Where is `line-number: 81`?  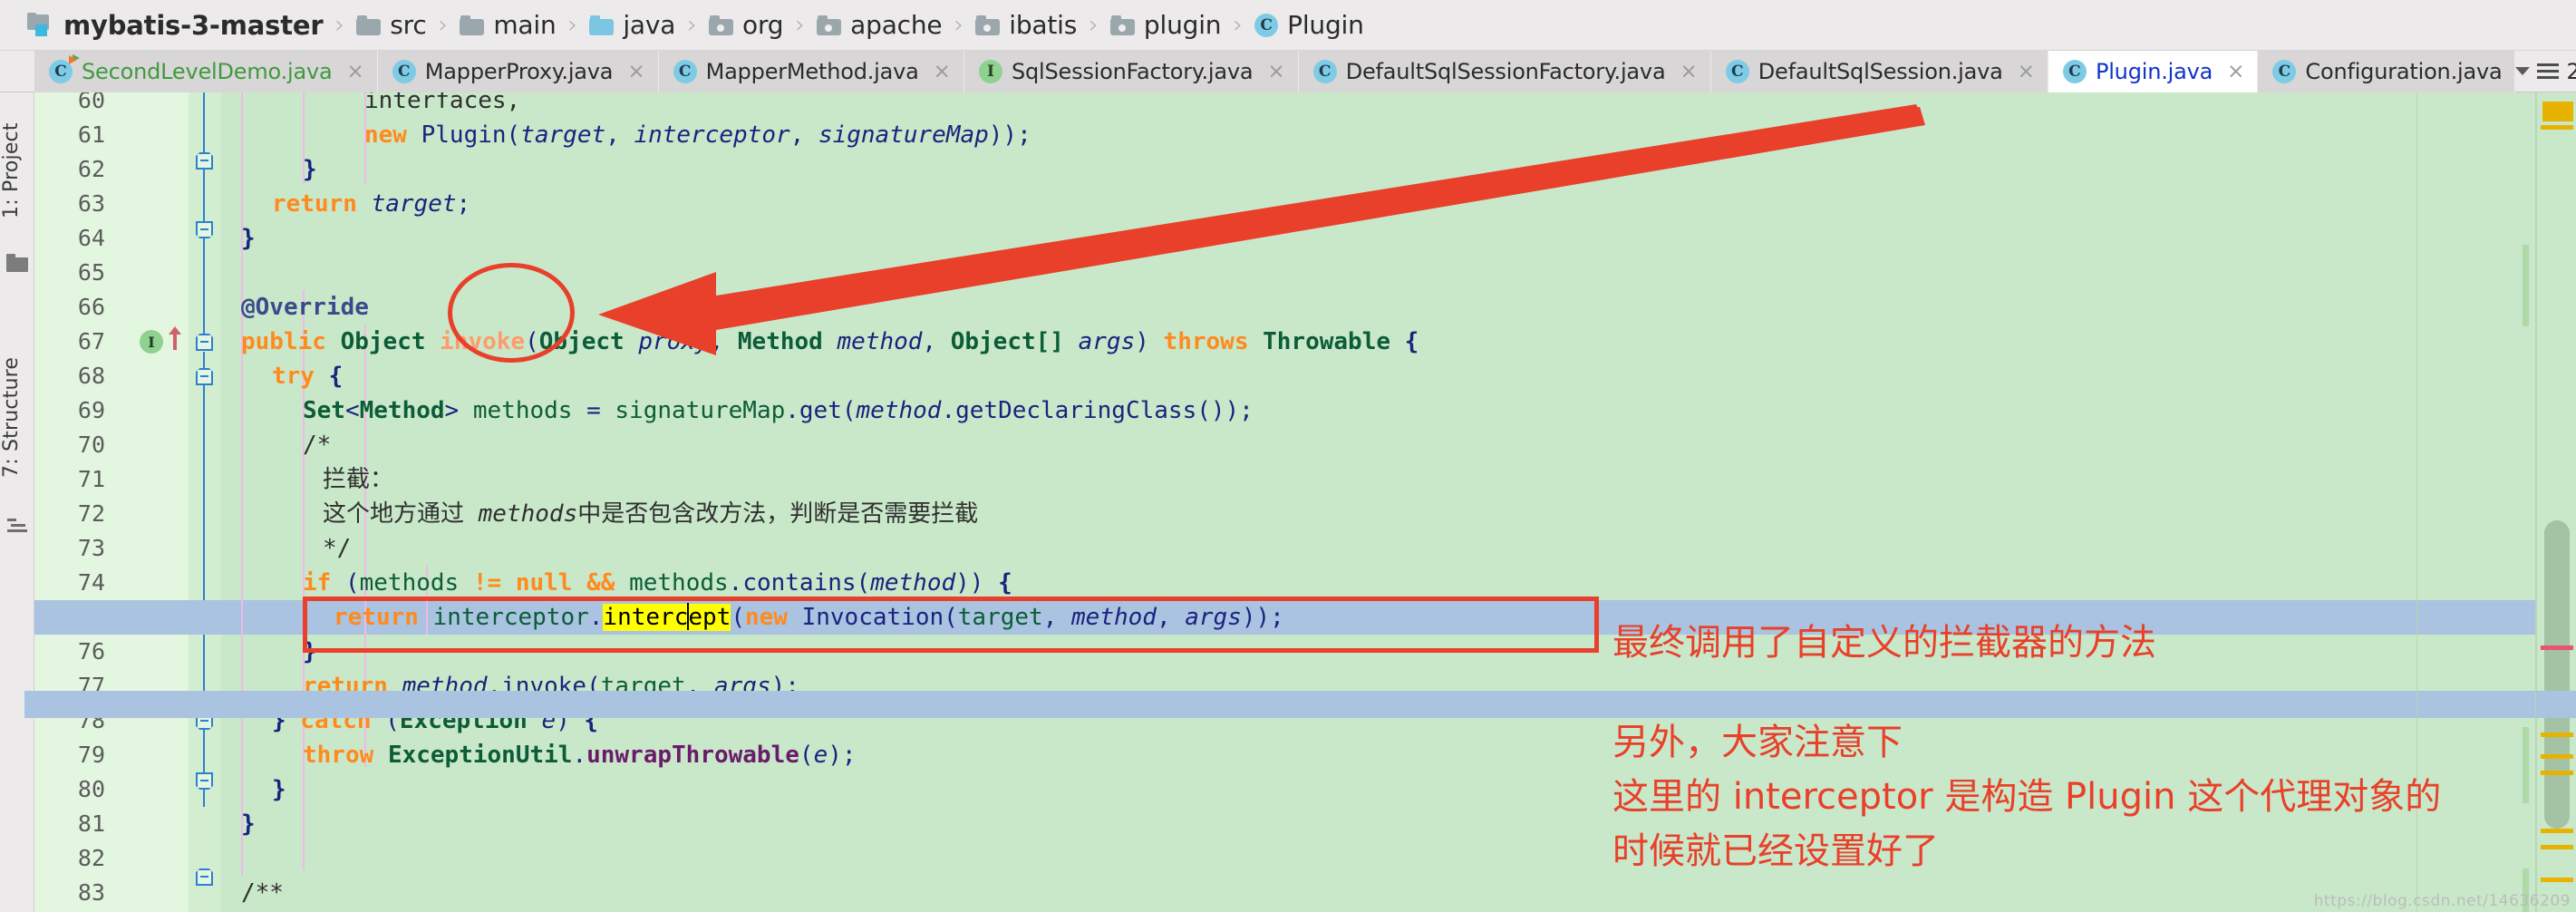 line-number: 81 is located at coordinates (91, 824).